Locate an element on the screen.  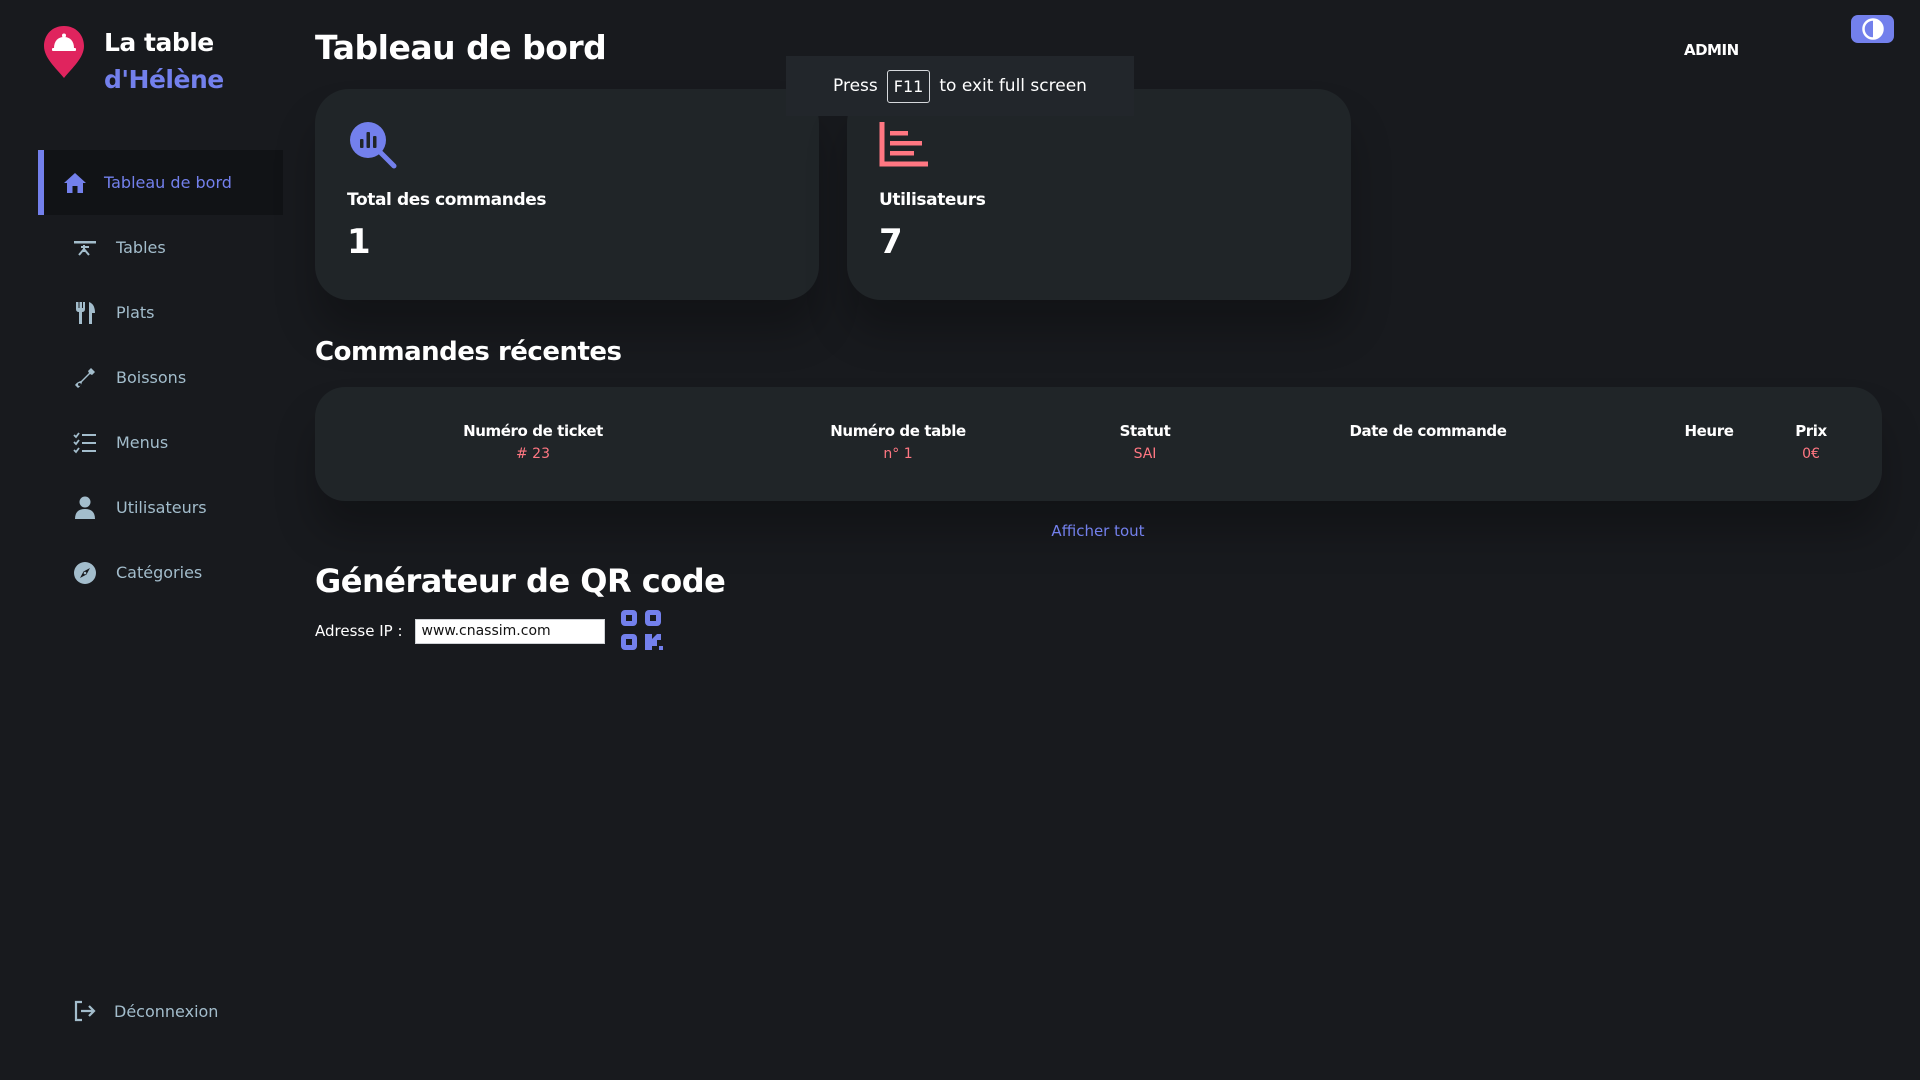
sidebar-item-label: Utilisateurs is located at coordinates (161, 507).